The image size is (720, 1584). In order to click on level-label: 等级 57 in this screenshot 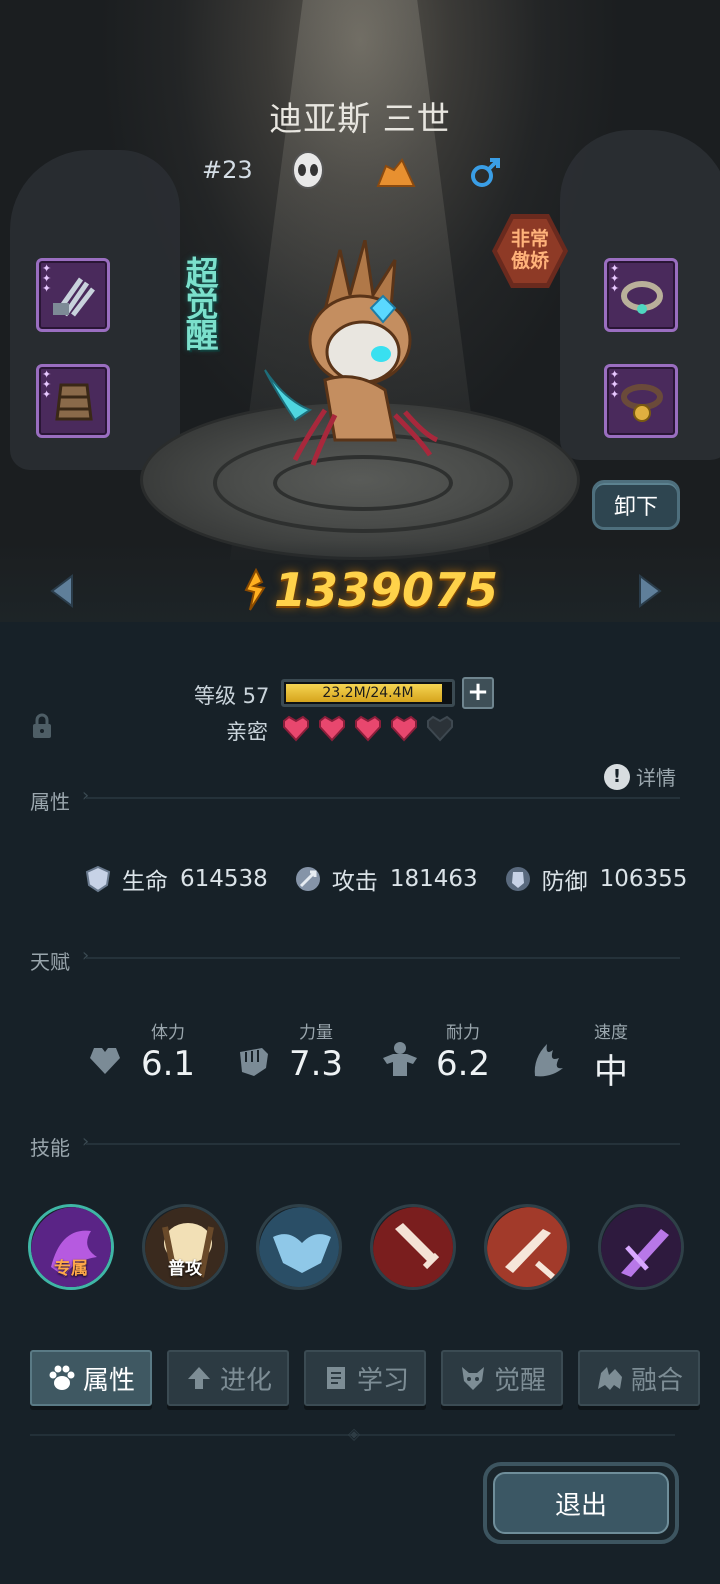, I will do `click(232, 696)`.